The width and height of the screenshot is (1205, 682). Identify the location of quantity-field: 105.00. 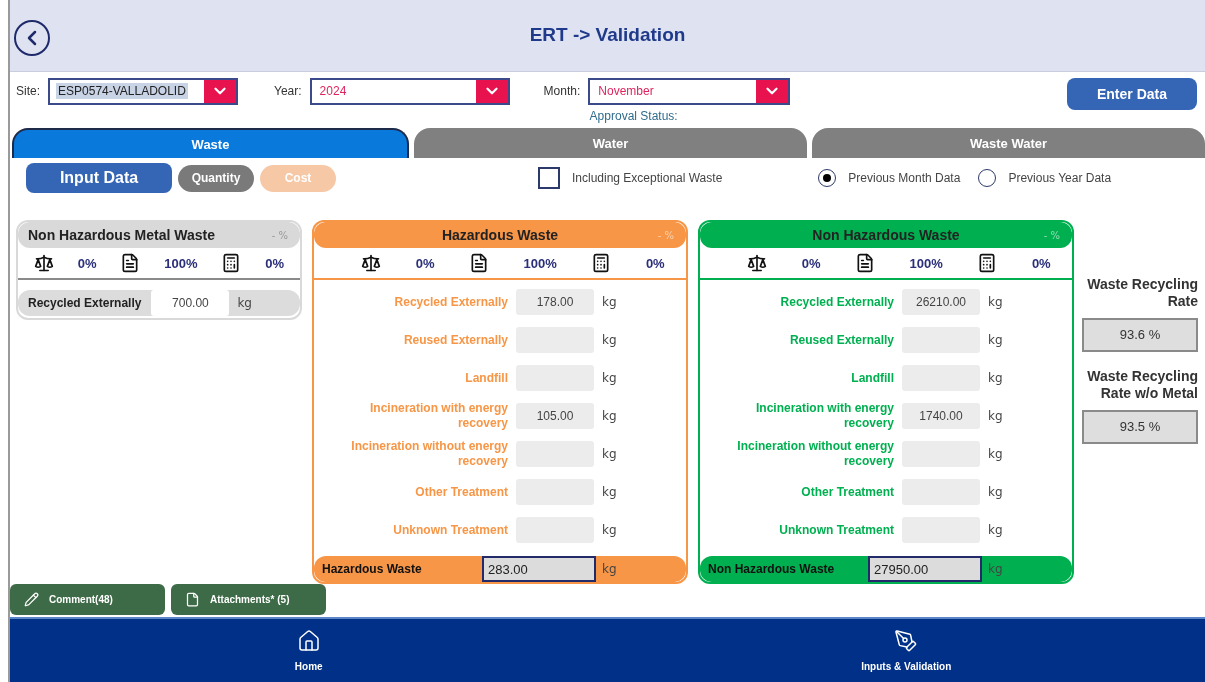
(555, 416).